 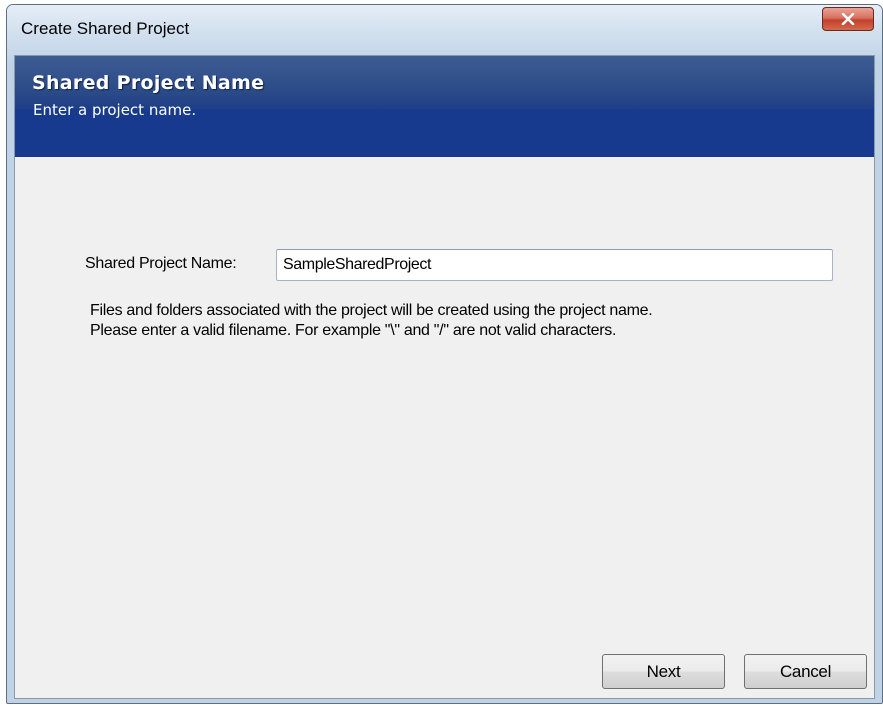 I want to click on next-button: Next, so click(x=663, y=671).